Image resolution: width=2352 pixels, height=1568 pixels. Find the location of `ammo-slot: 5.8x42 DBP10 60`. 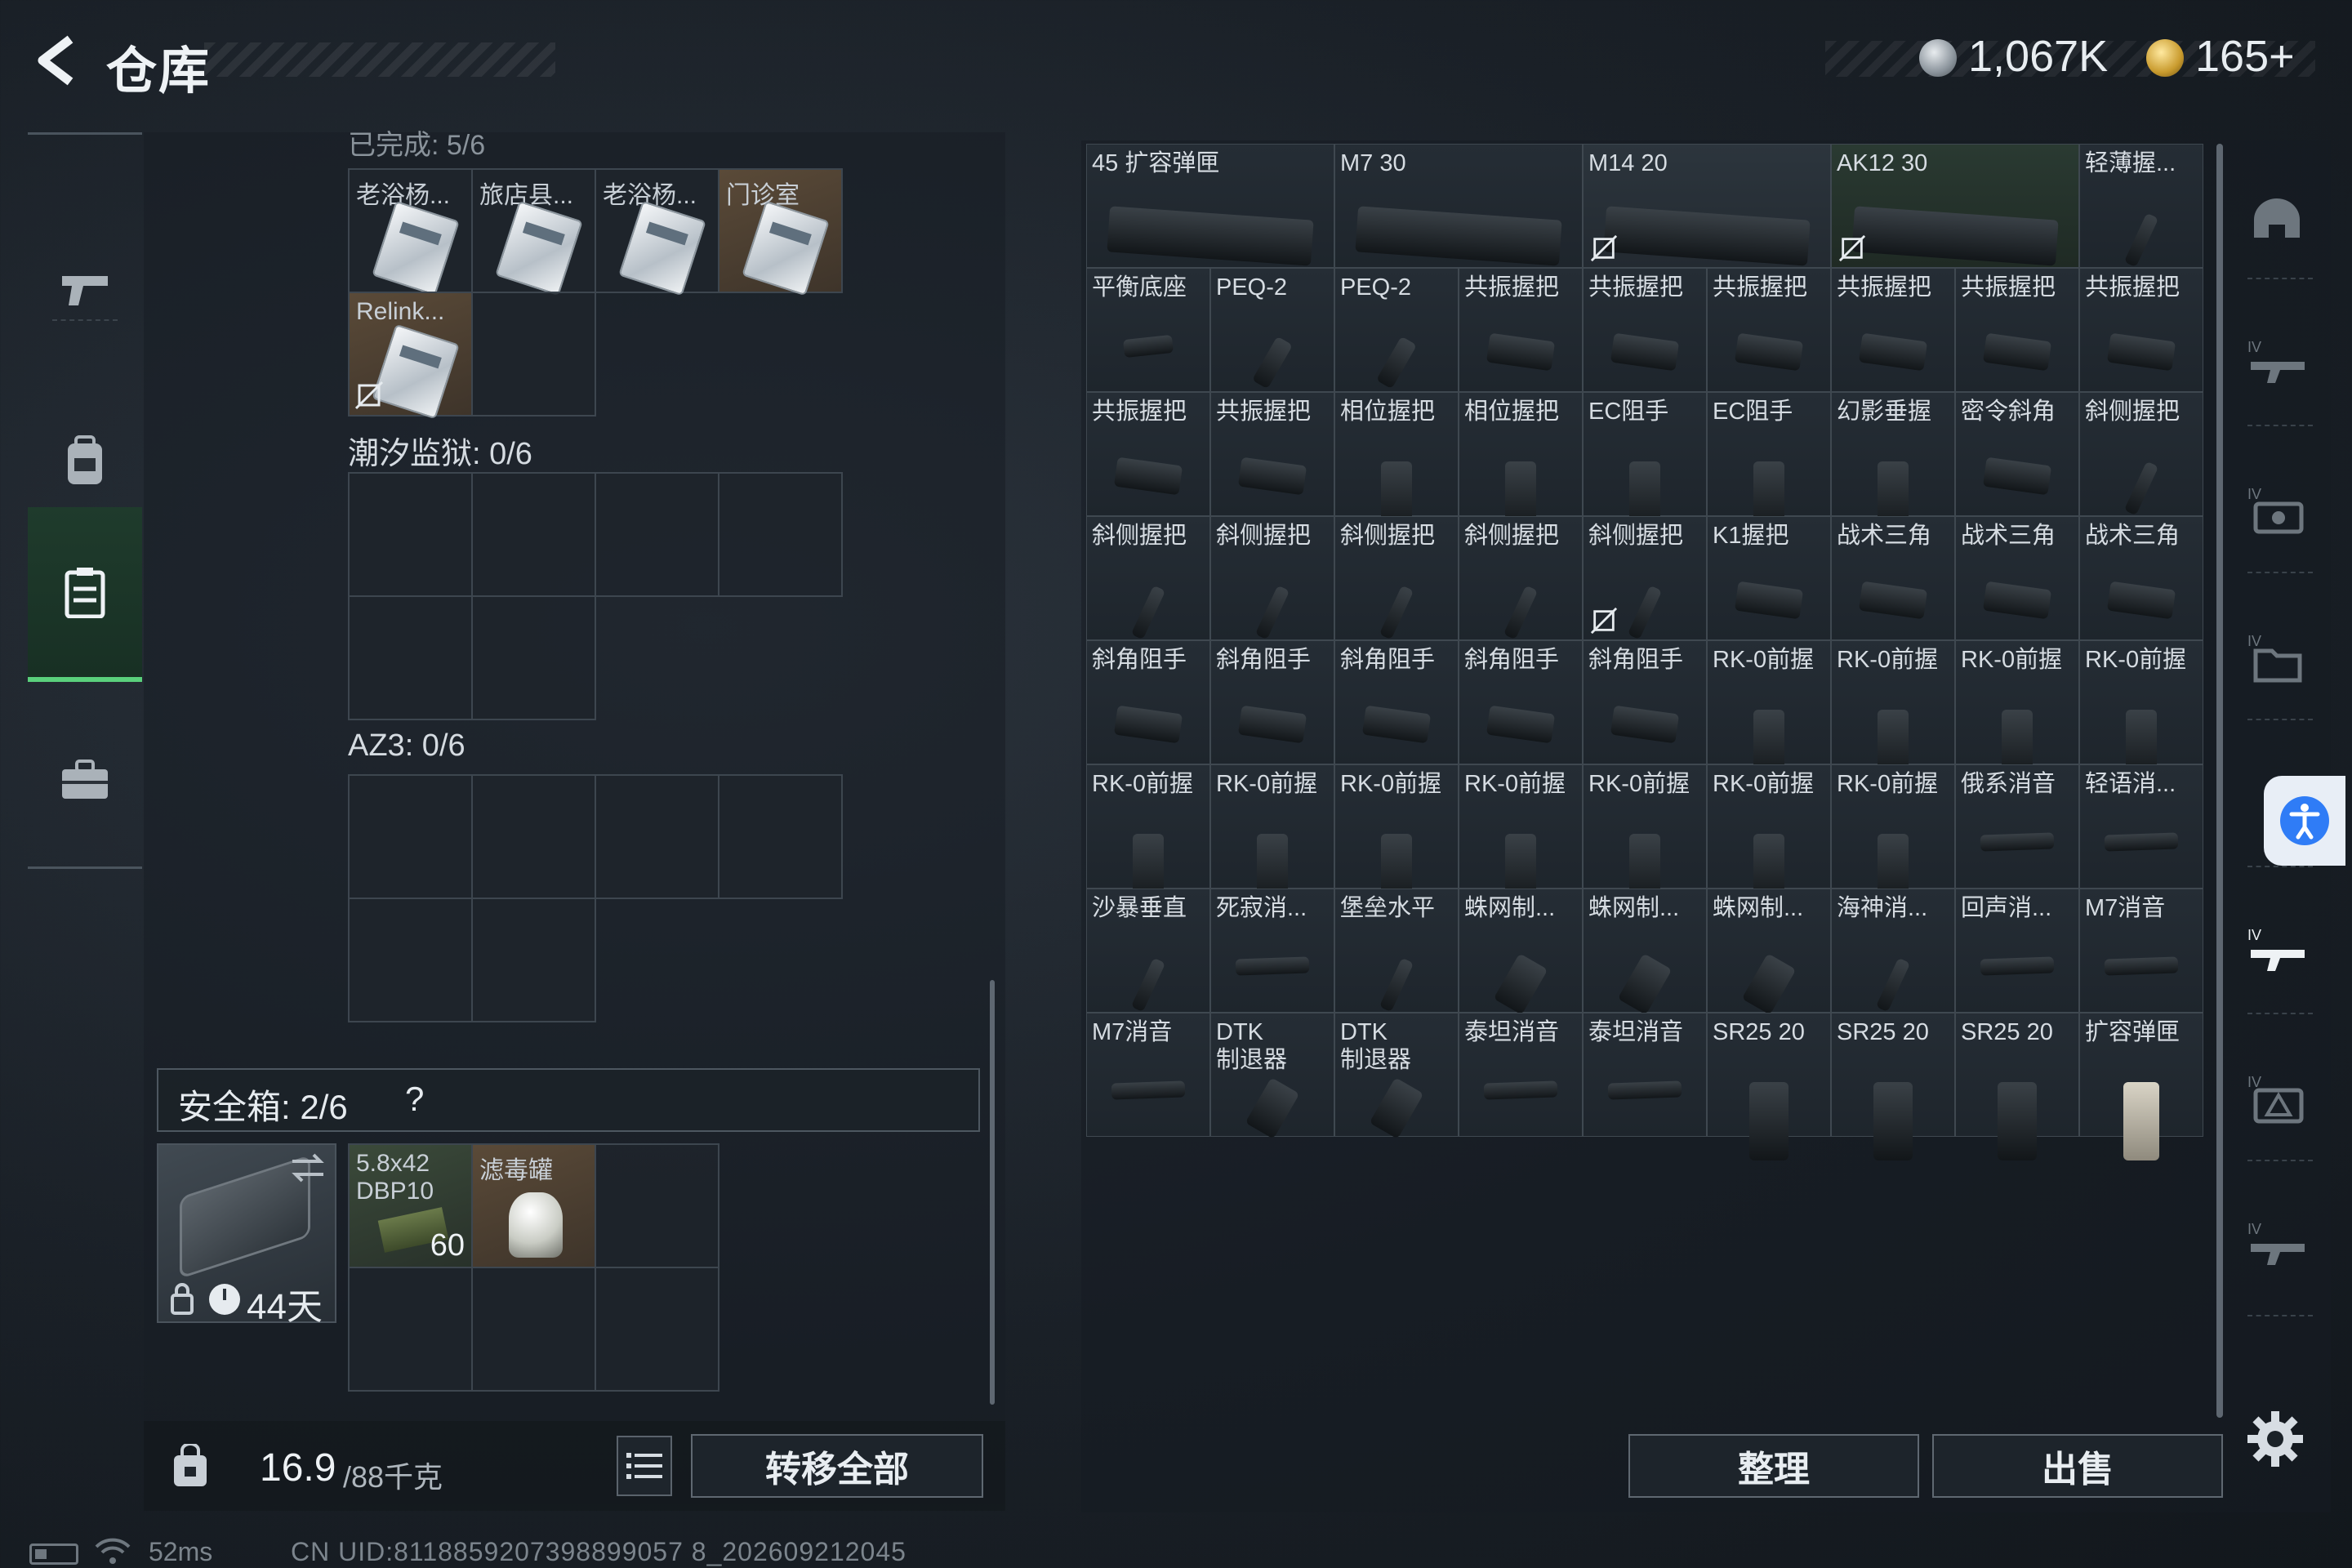

ammo-slot: 5.8x42 DBP10 60 is located at coordinates (410, 1205).